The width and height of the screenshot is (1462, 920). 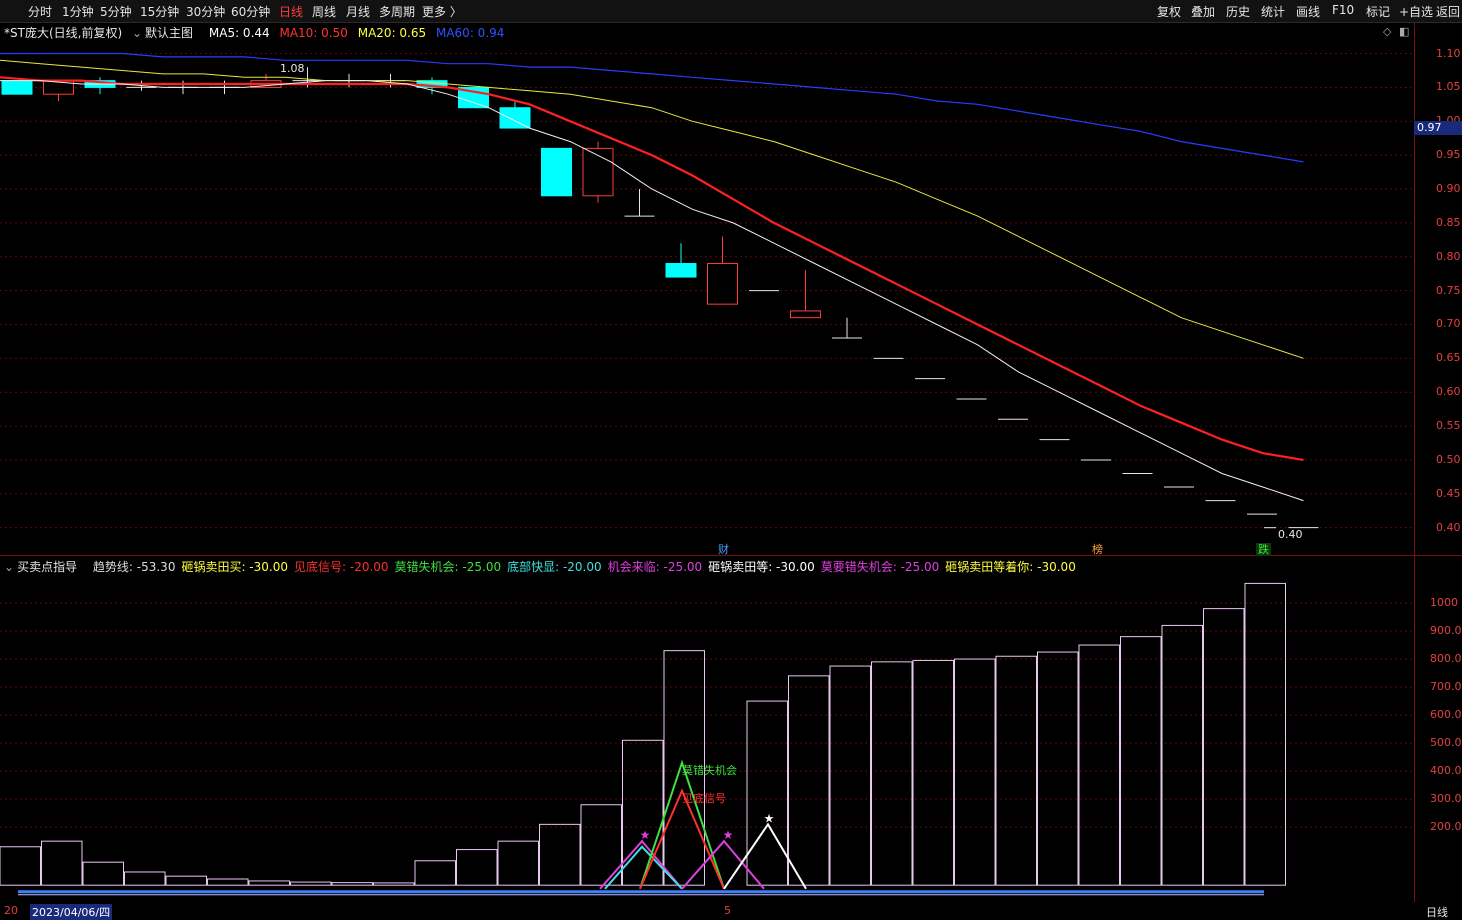 I want to click on price-tick-label: 0.60, so click(x=1448, y=392).